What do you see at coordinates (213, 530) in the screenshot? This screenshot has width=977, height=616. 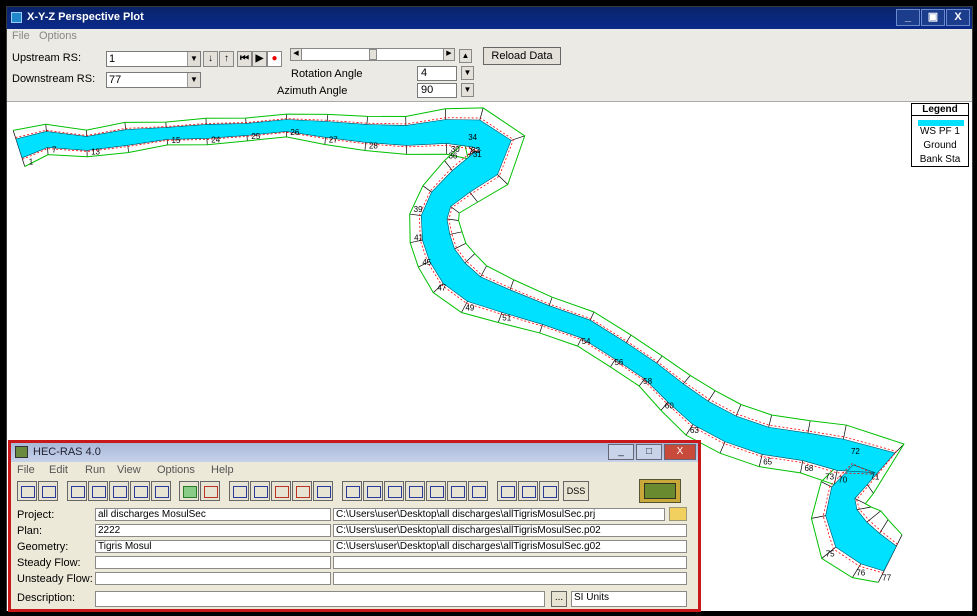 I see `plan-name-field: 2222` at bounding box center [213, 530].